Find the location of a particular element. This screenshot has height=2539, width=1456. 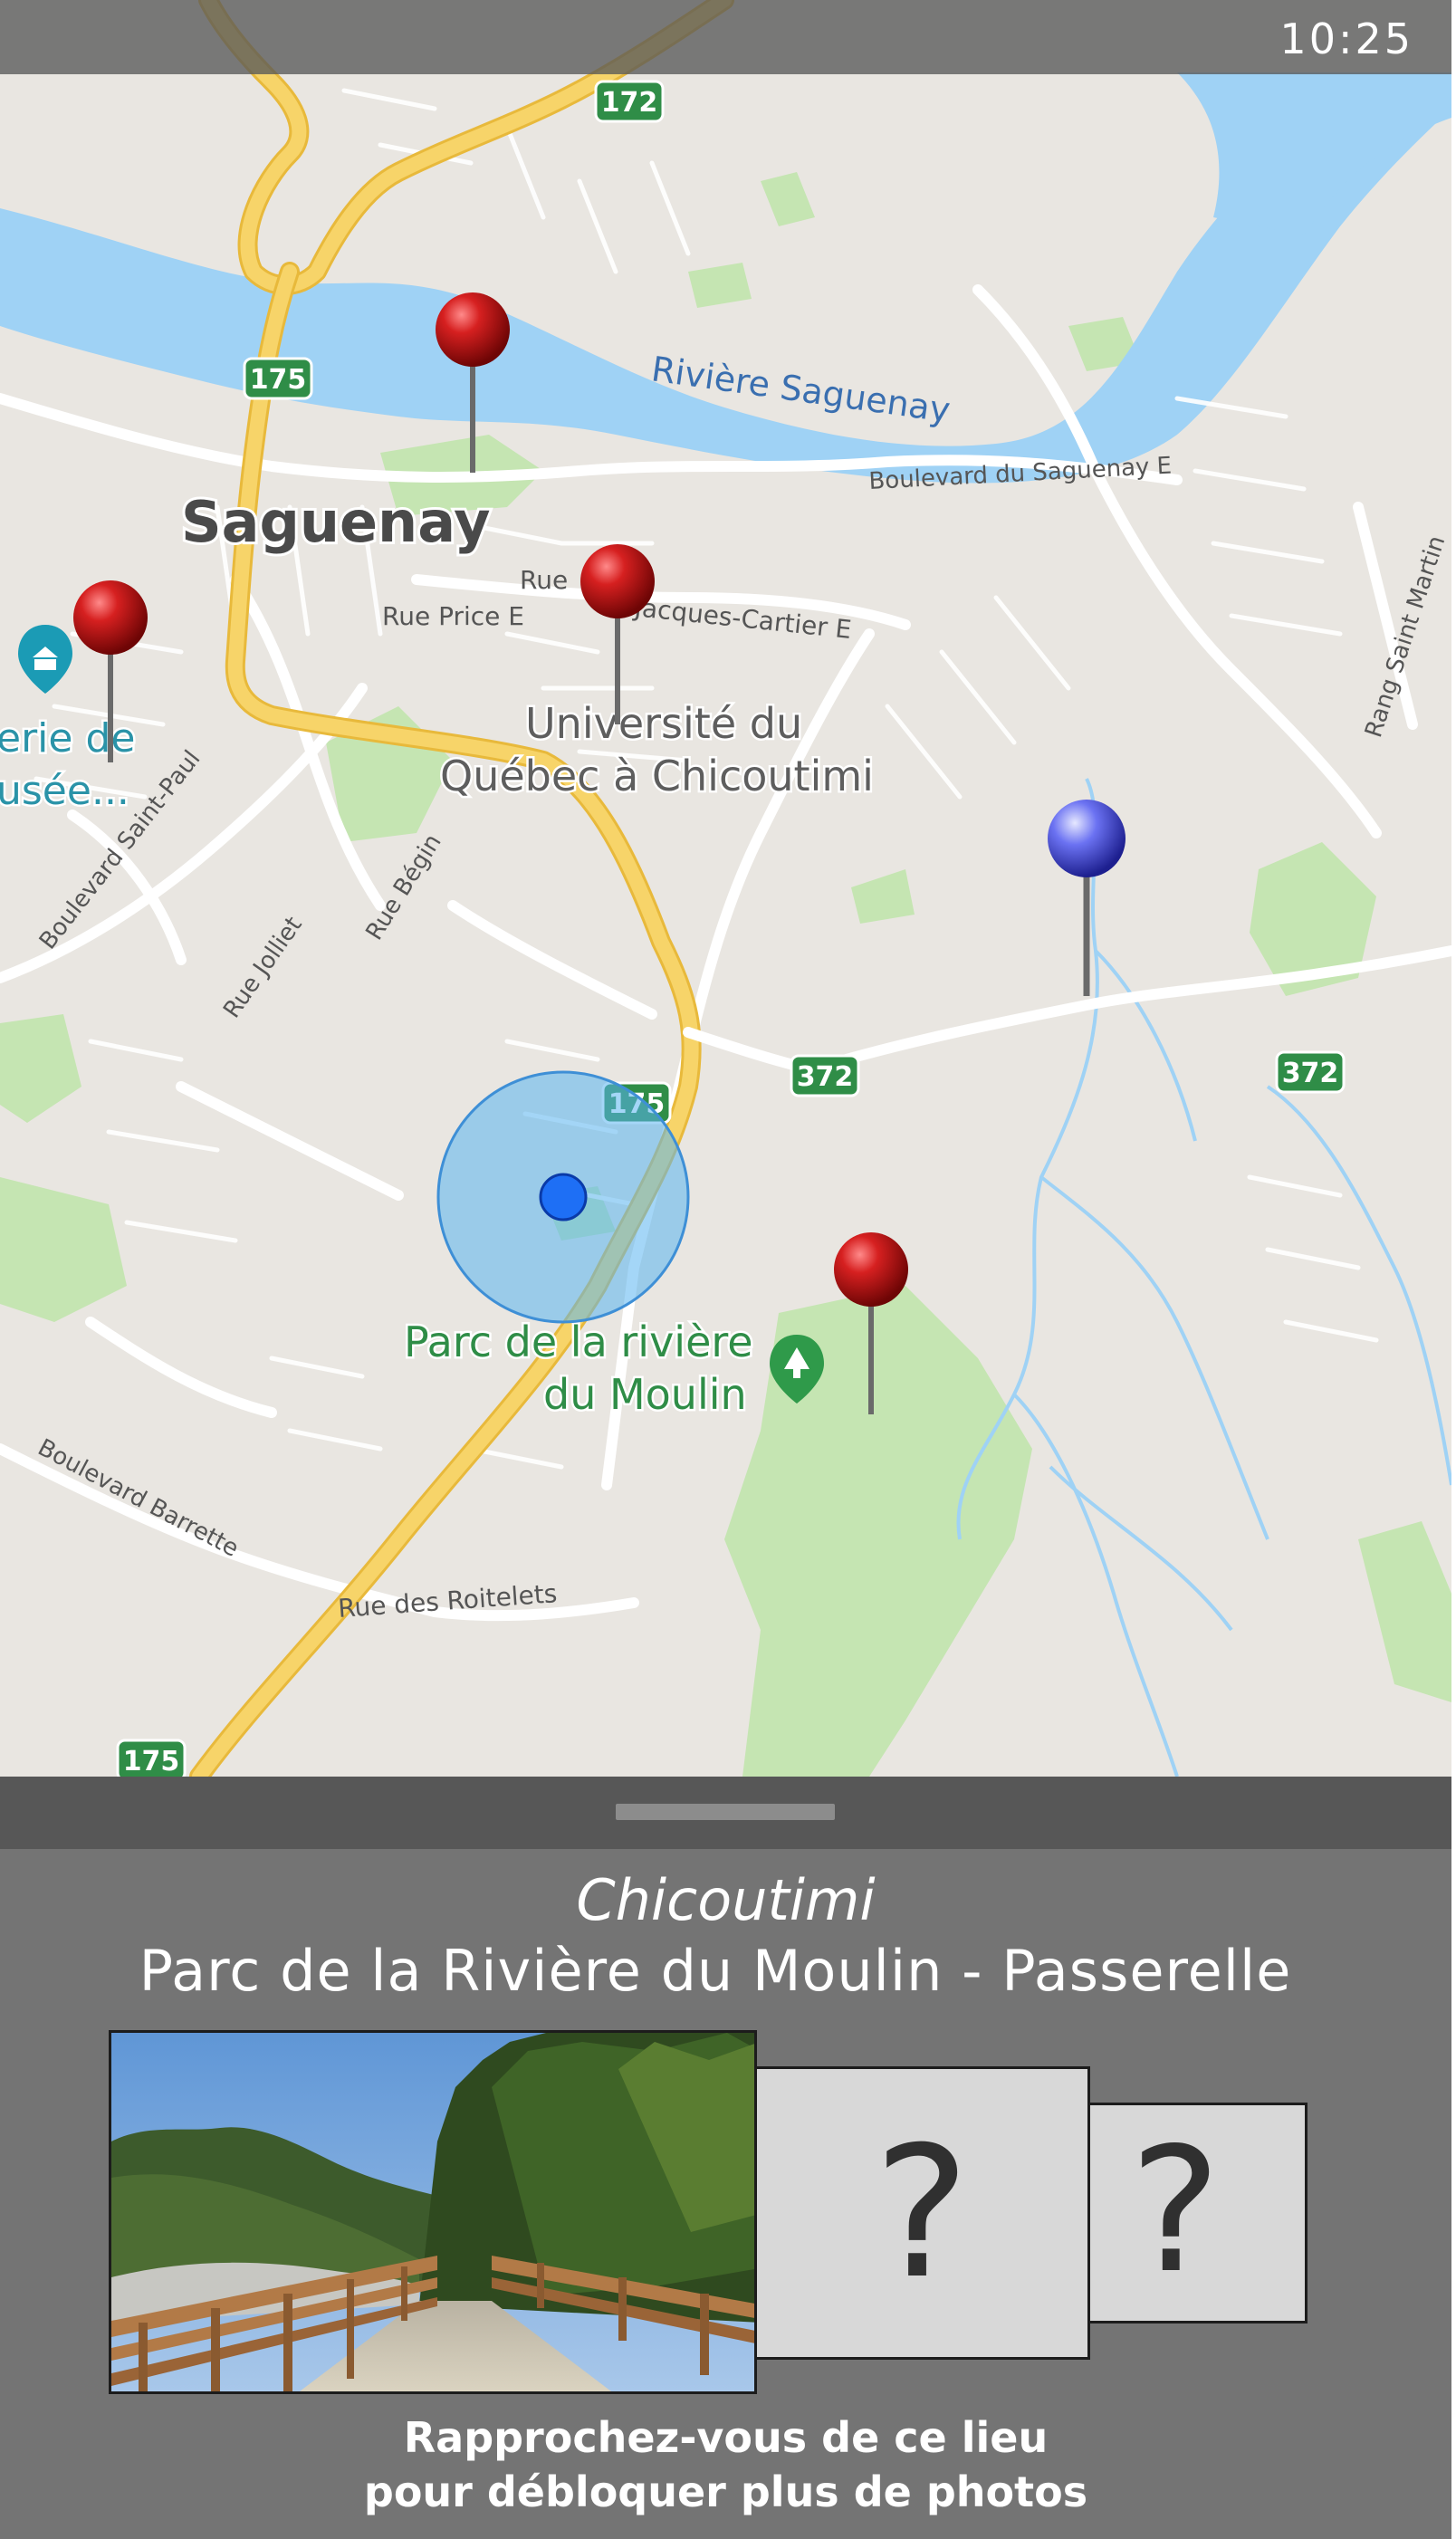

status-bar: 10:25 is located at coordinates (725, 37).